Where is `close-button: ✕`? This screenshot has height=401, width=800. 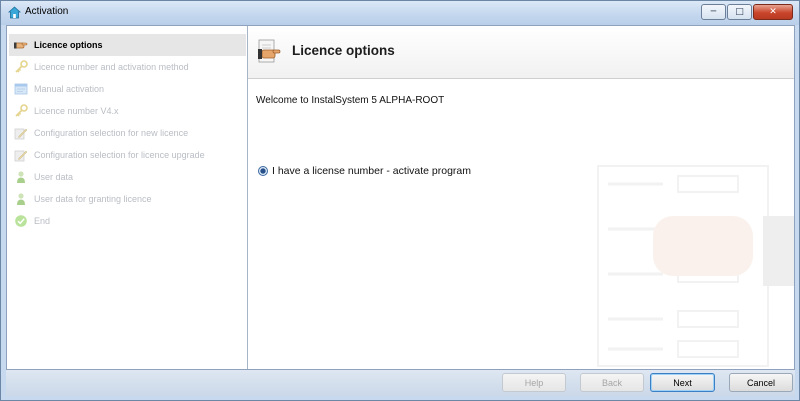 close-button: ✕ is located at coordinates (773, 12).